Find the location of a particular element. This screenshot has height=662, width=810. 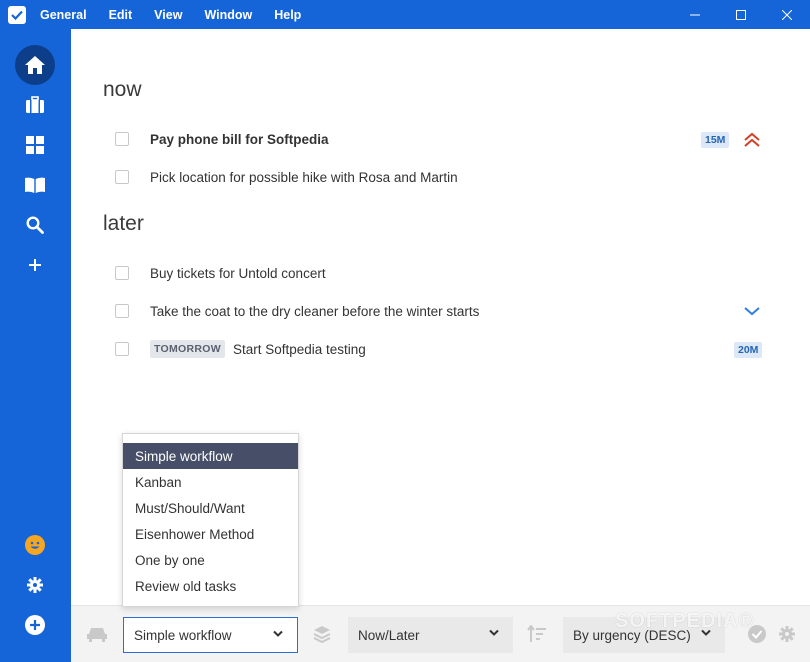

workflow-option: Eisenhower Method is located at coordinates (210, 534).